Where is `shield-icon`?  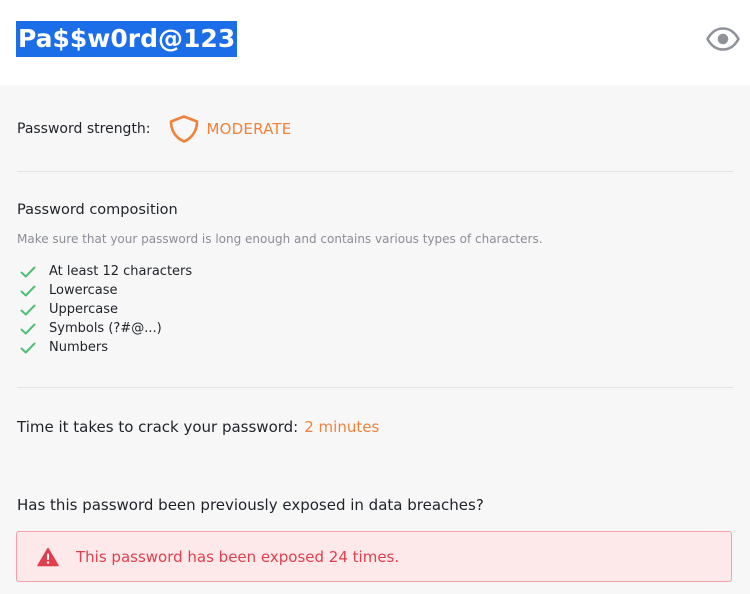
shield-icon is located at coordinates (183, 129).